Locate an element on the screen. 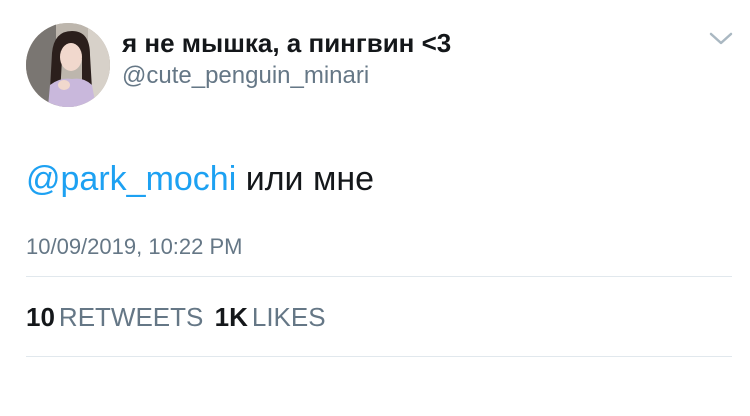  tweet-body-text: или мне is located at coordinates (305, 179).